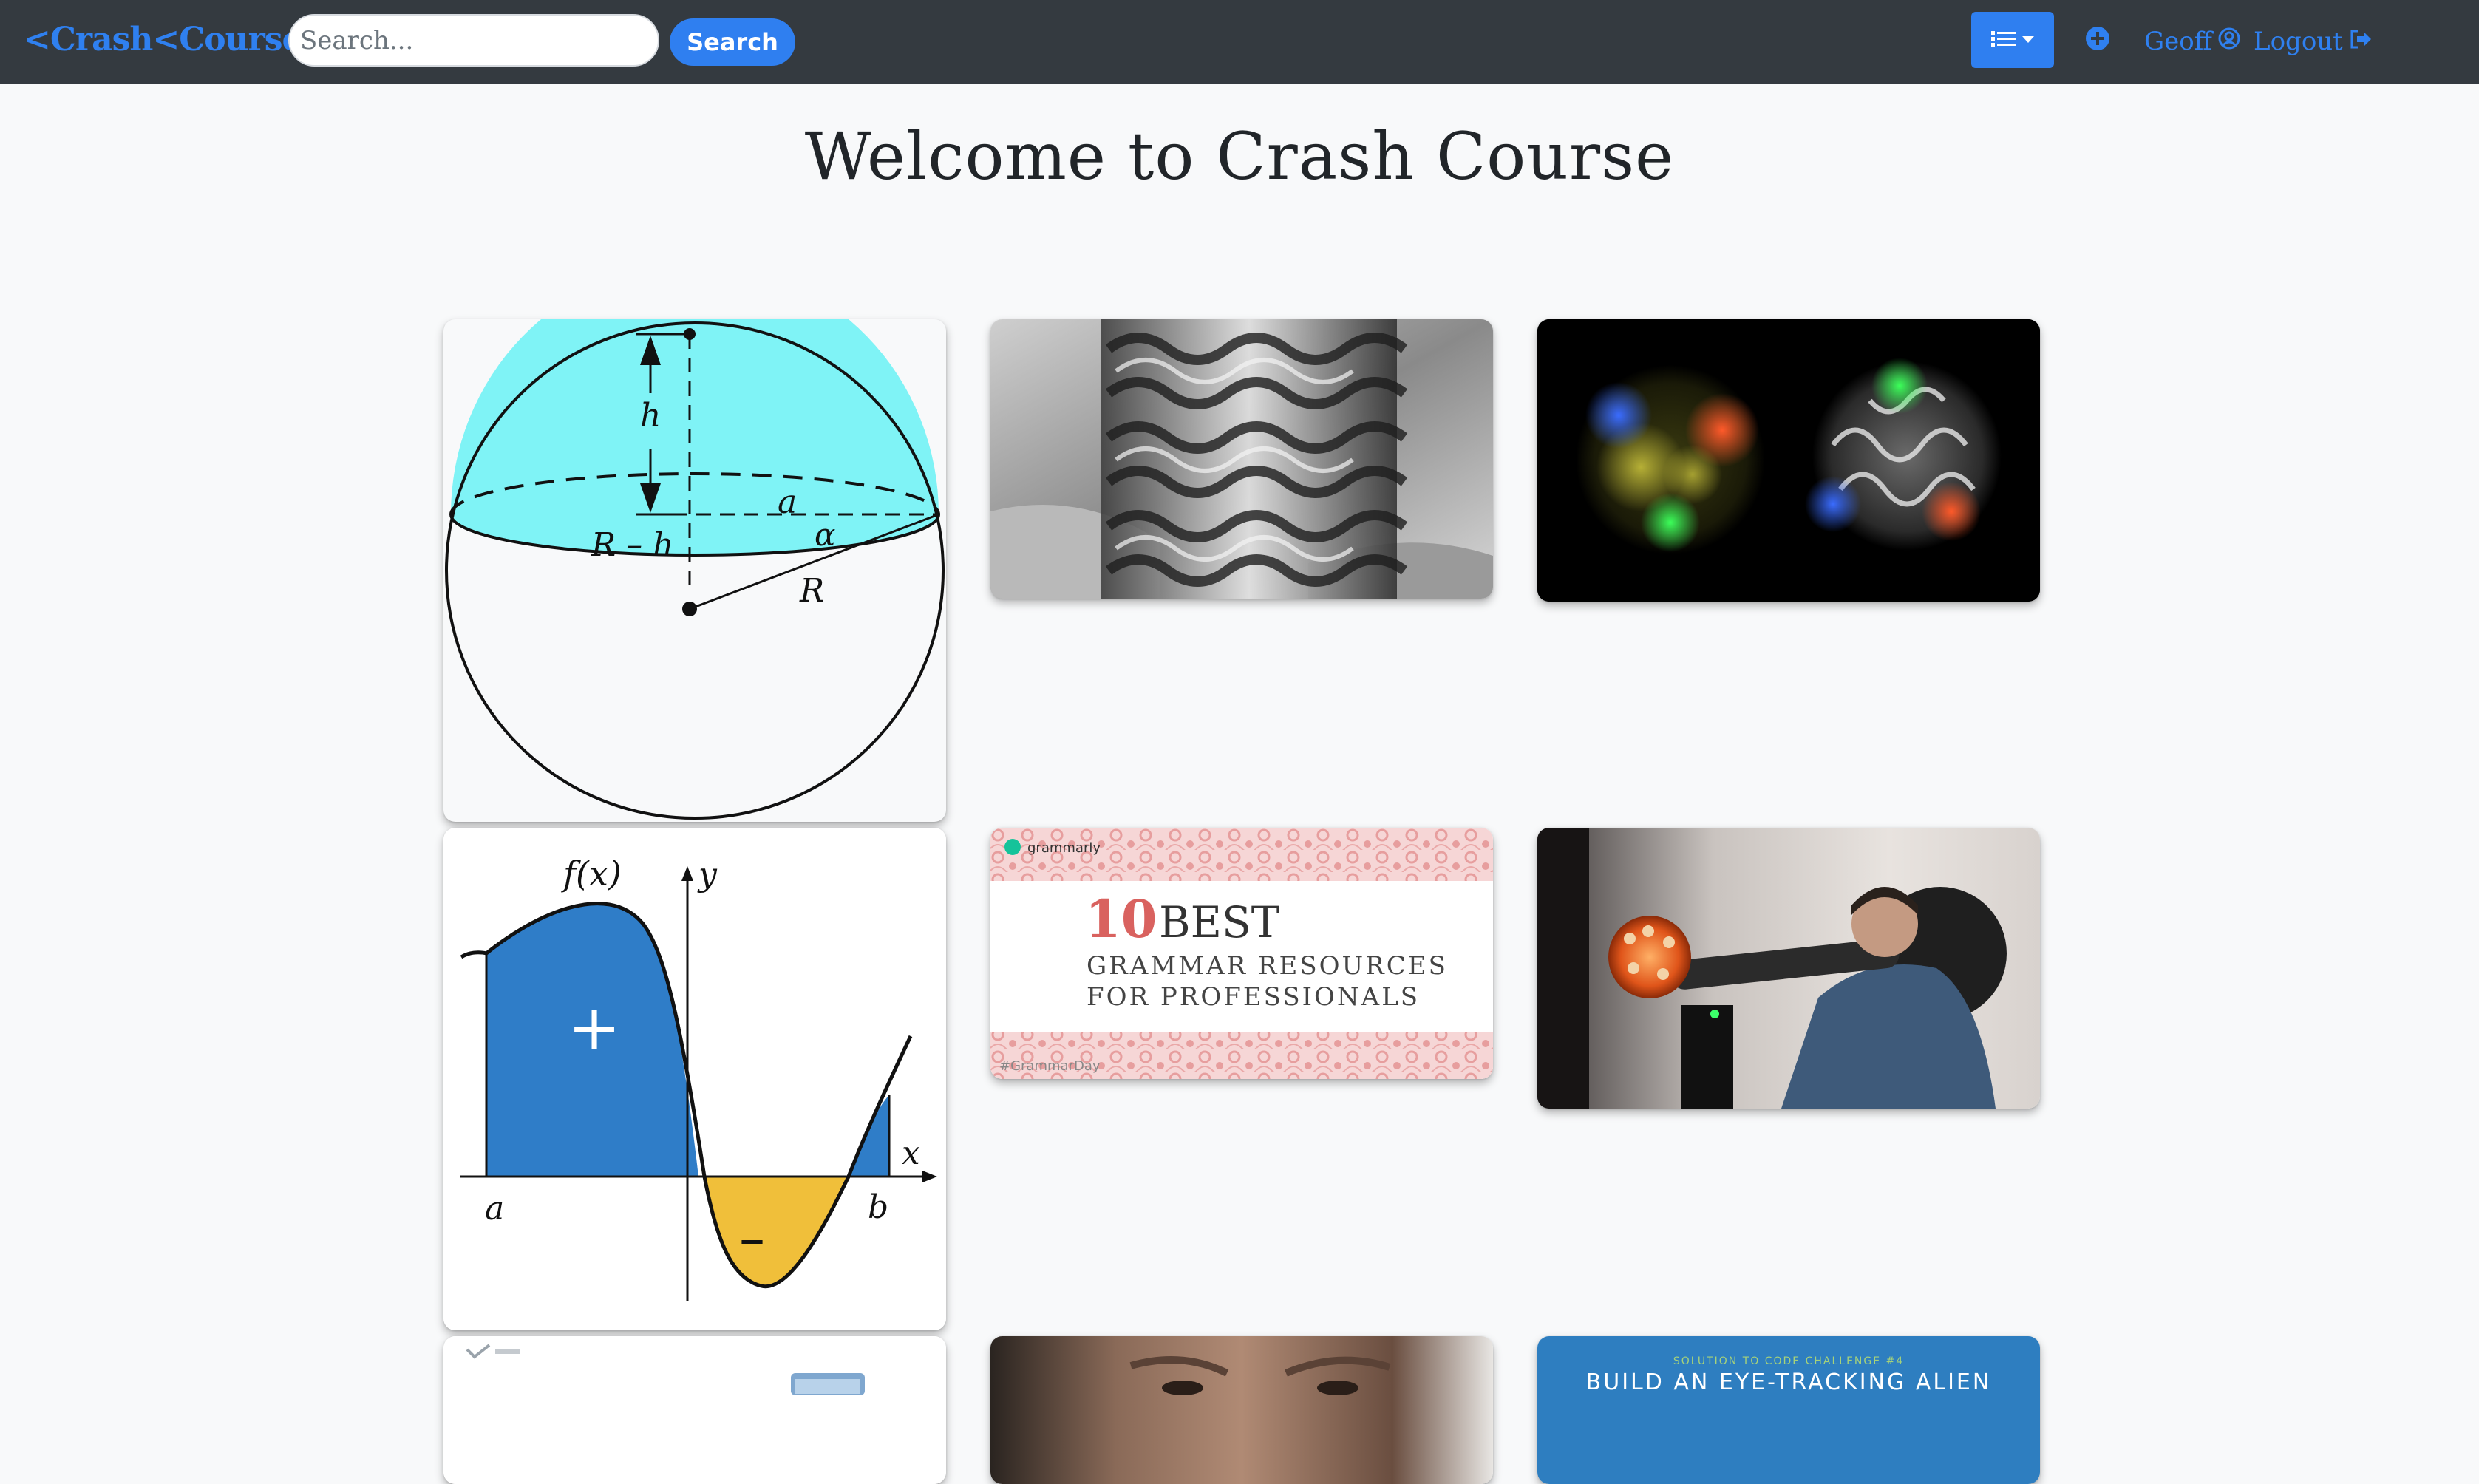 Image resolution: width=2479 pixels, height=1484 pixels. Describe the element at coordinates (2361, 41) in the screenshot. I see `sign-out-icon` at that location.